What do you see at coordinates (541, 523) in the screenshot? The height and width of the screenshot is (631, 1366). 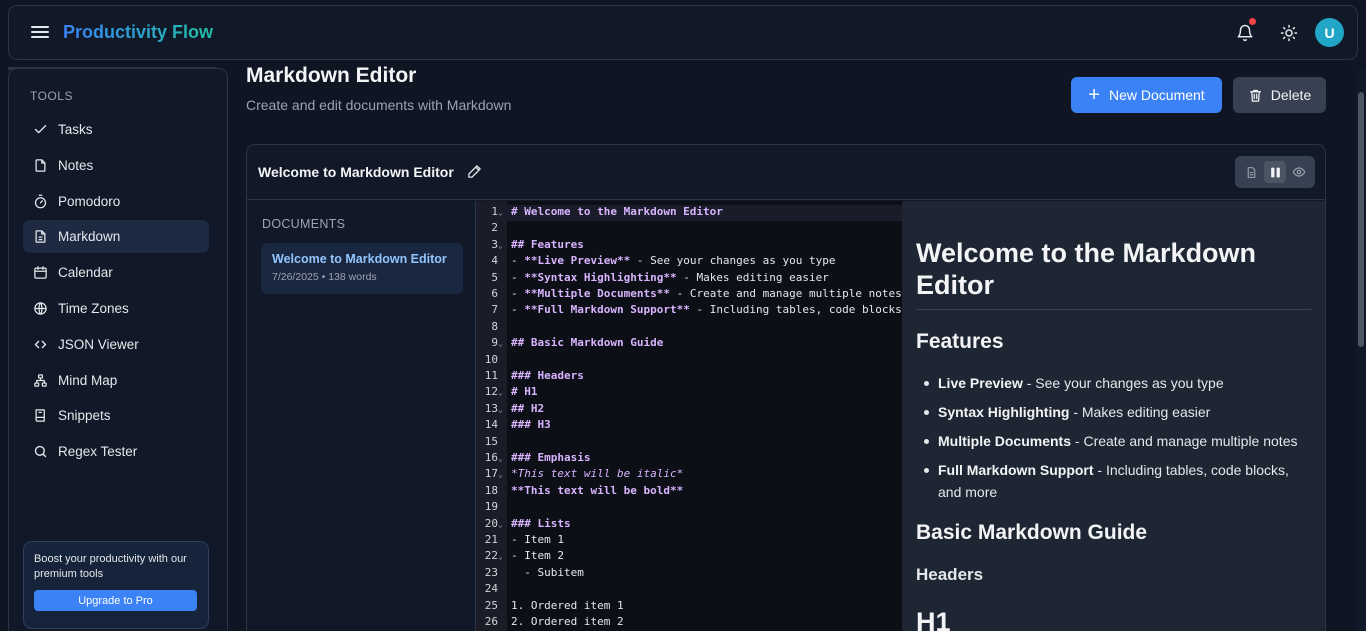 I see `code-line-text: ### Lists` at bounding box center [541, 523].